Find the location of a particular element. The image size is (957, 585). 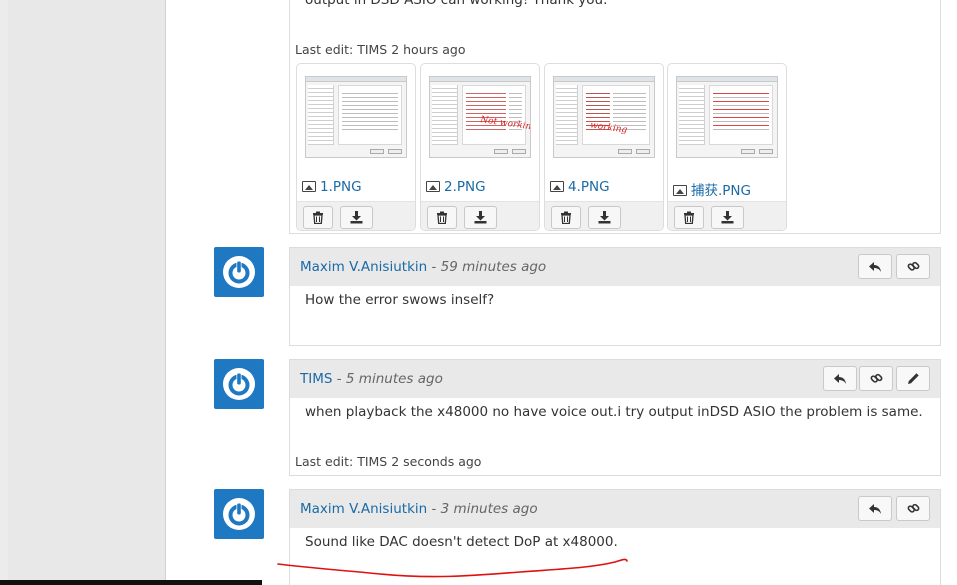

comment-header: Maxim V.Anisiutkin - 3 minutes ago is located at coordinates (615, 509).